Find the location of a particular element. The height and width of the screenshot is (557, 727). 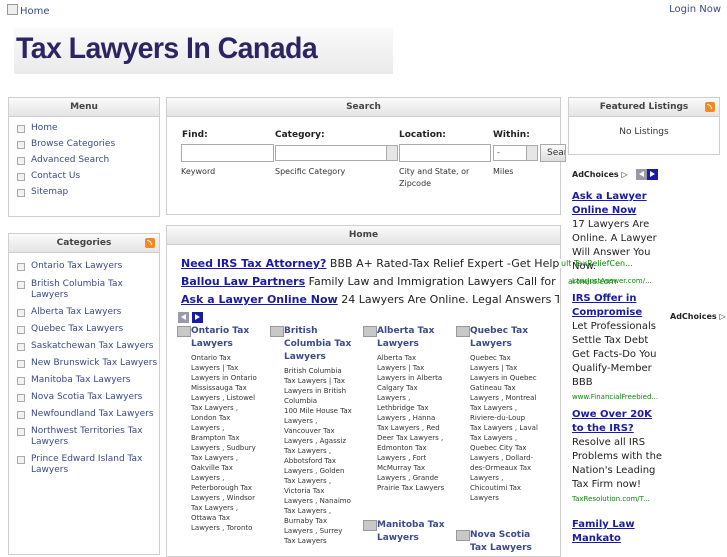

category-item: New Brunswick Tax Lawyers is located at coordinates (88, 363).